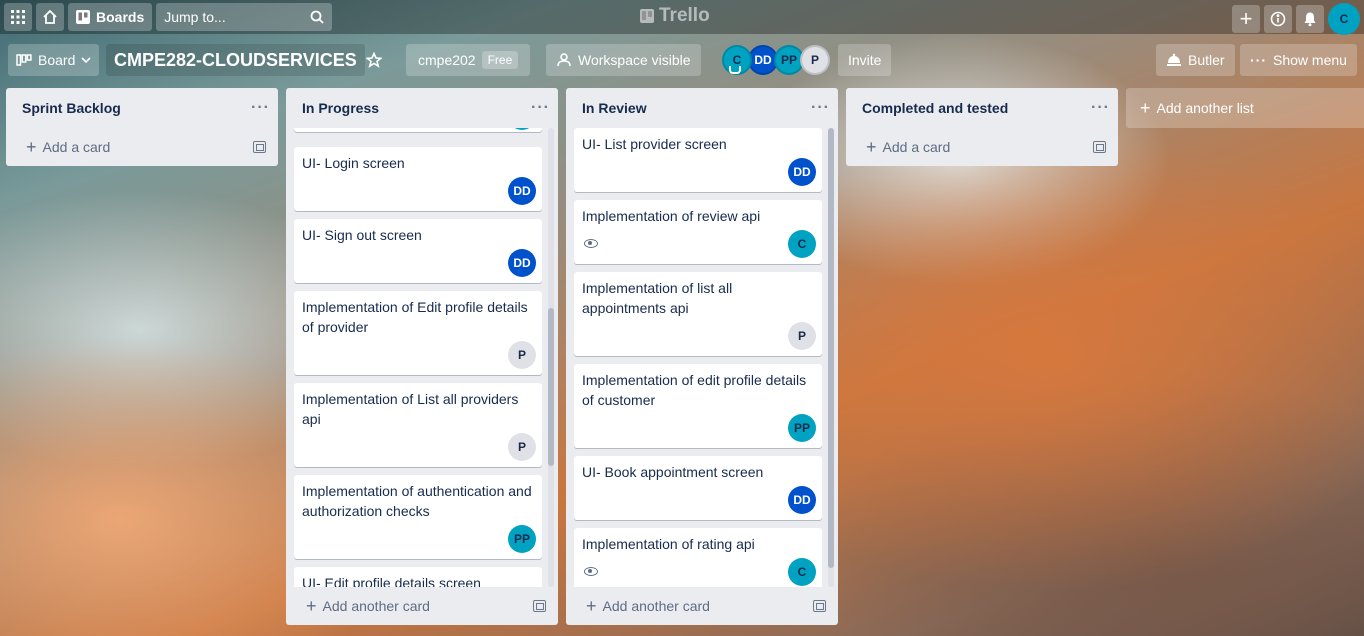  I want to click on visibility-label: Workspace visible, so click(634, 60).